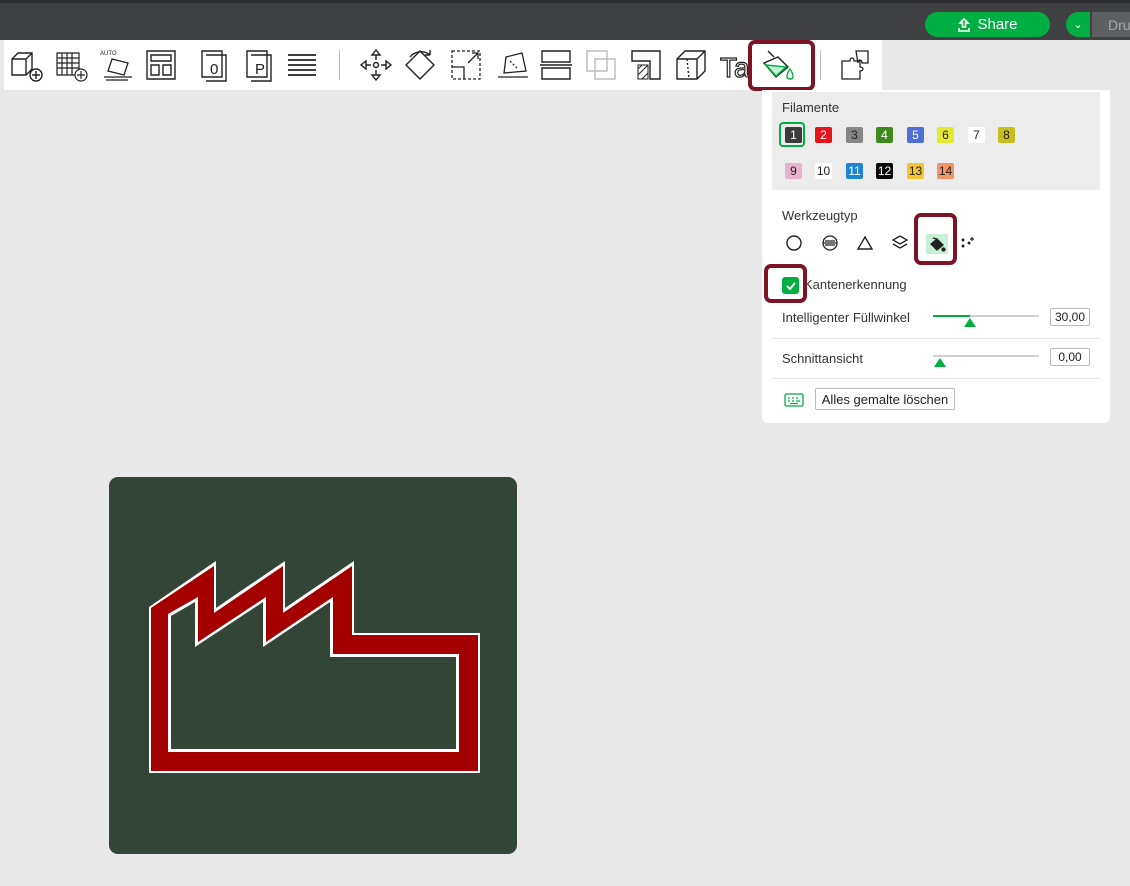 This screenshot has width=1130, height=886. What do you see at coordinates (968, 243) in the screenshot?
I see `gap-fill-tool-icon` at bounding box center [968, 243].